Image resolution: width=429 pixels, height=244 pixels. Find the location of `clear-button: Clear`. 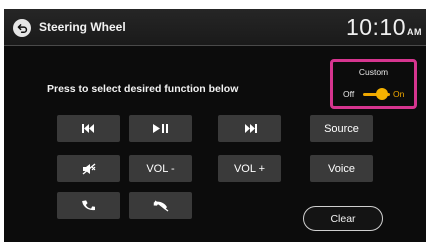

clear-button: Clear is located at coordinates (343, 218).